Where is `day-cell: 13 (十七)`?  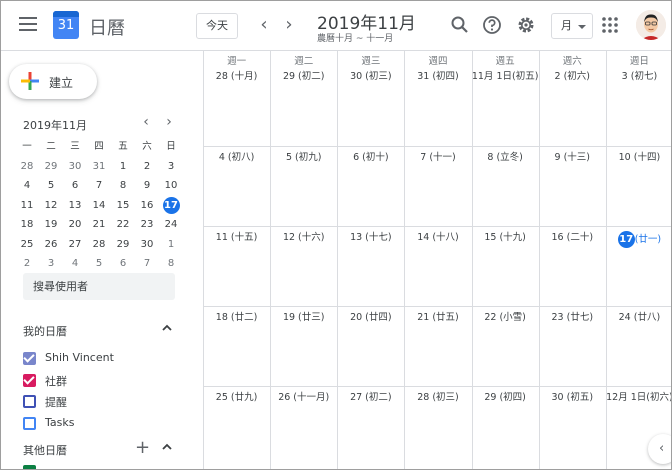
day-cell: 13 (十七) is located at coordinates (370, 266).